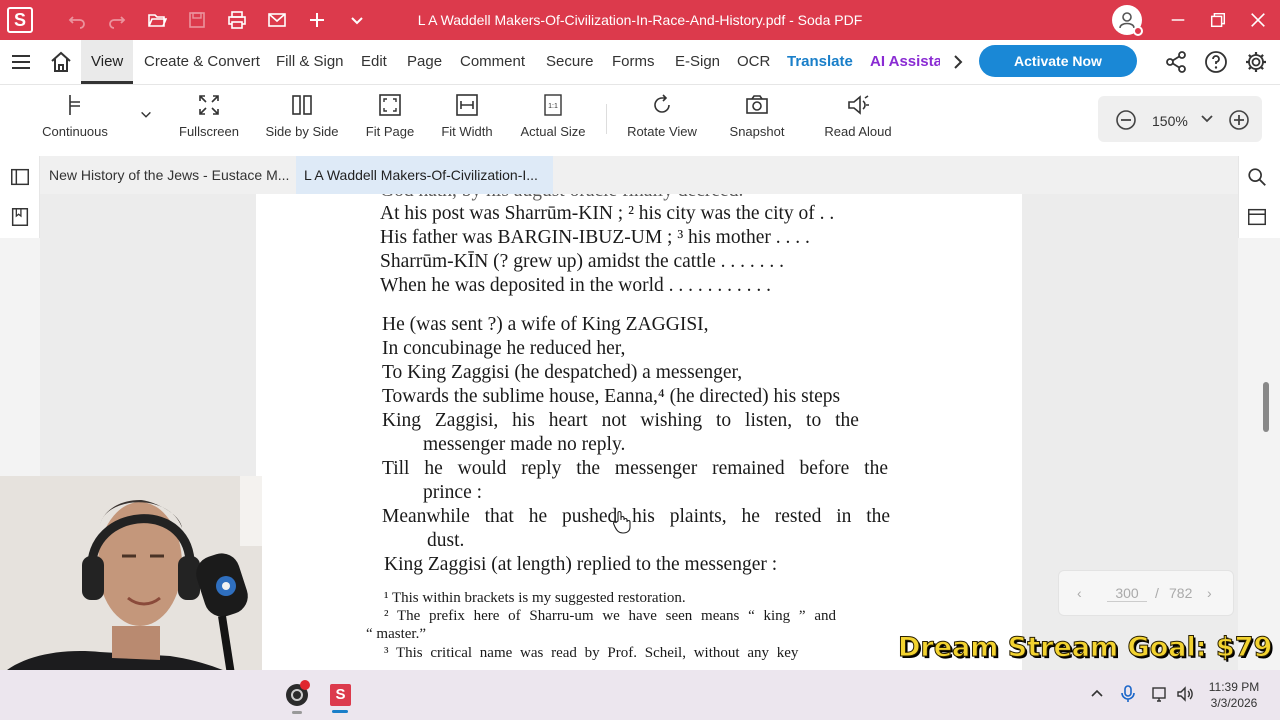  What do you see at coordinates (317, 20) in the screenshot?
I see `new-plus-icon` at bounding box center [317, 20].